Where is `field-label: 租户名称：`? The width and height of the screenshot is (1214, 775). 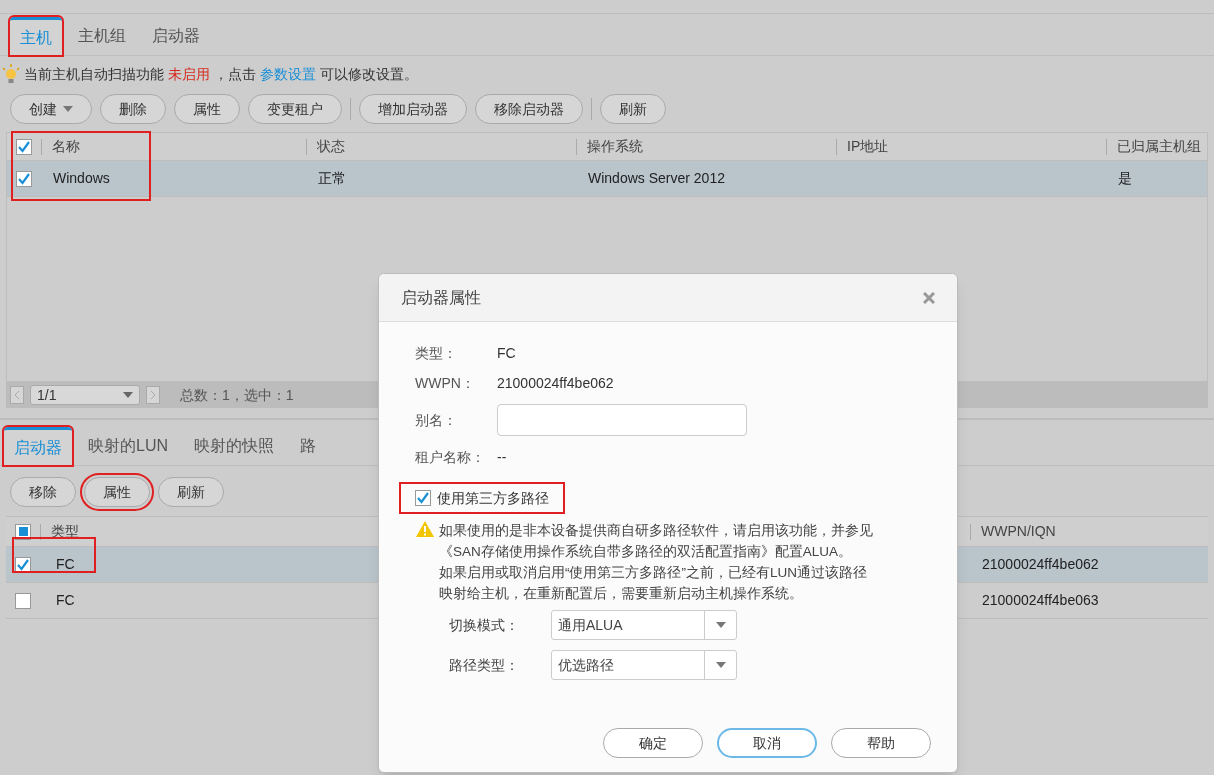
field-label: 租户名称： is located at coordinates (450, 457).